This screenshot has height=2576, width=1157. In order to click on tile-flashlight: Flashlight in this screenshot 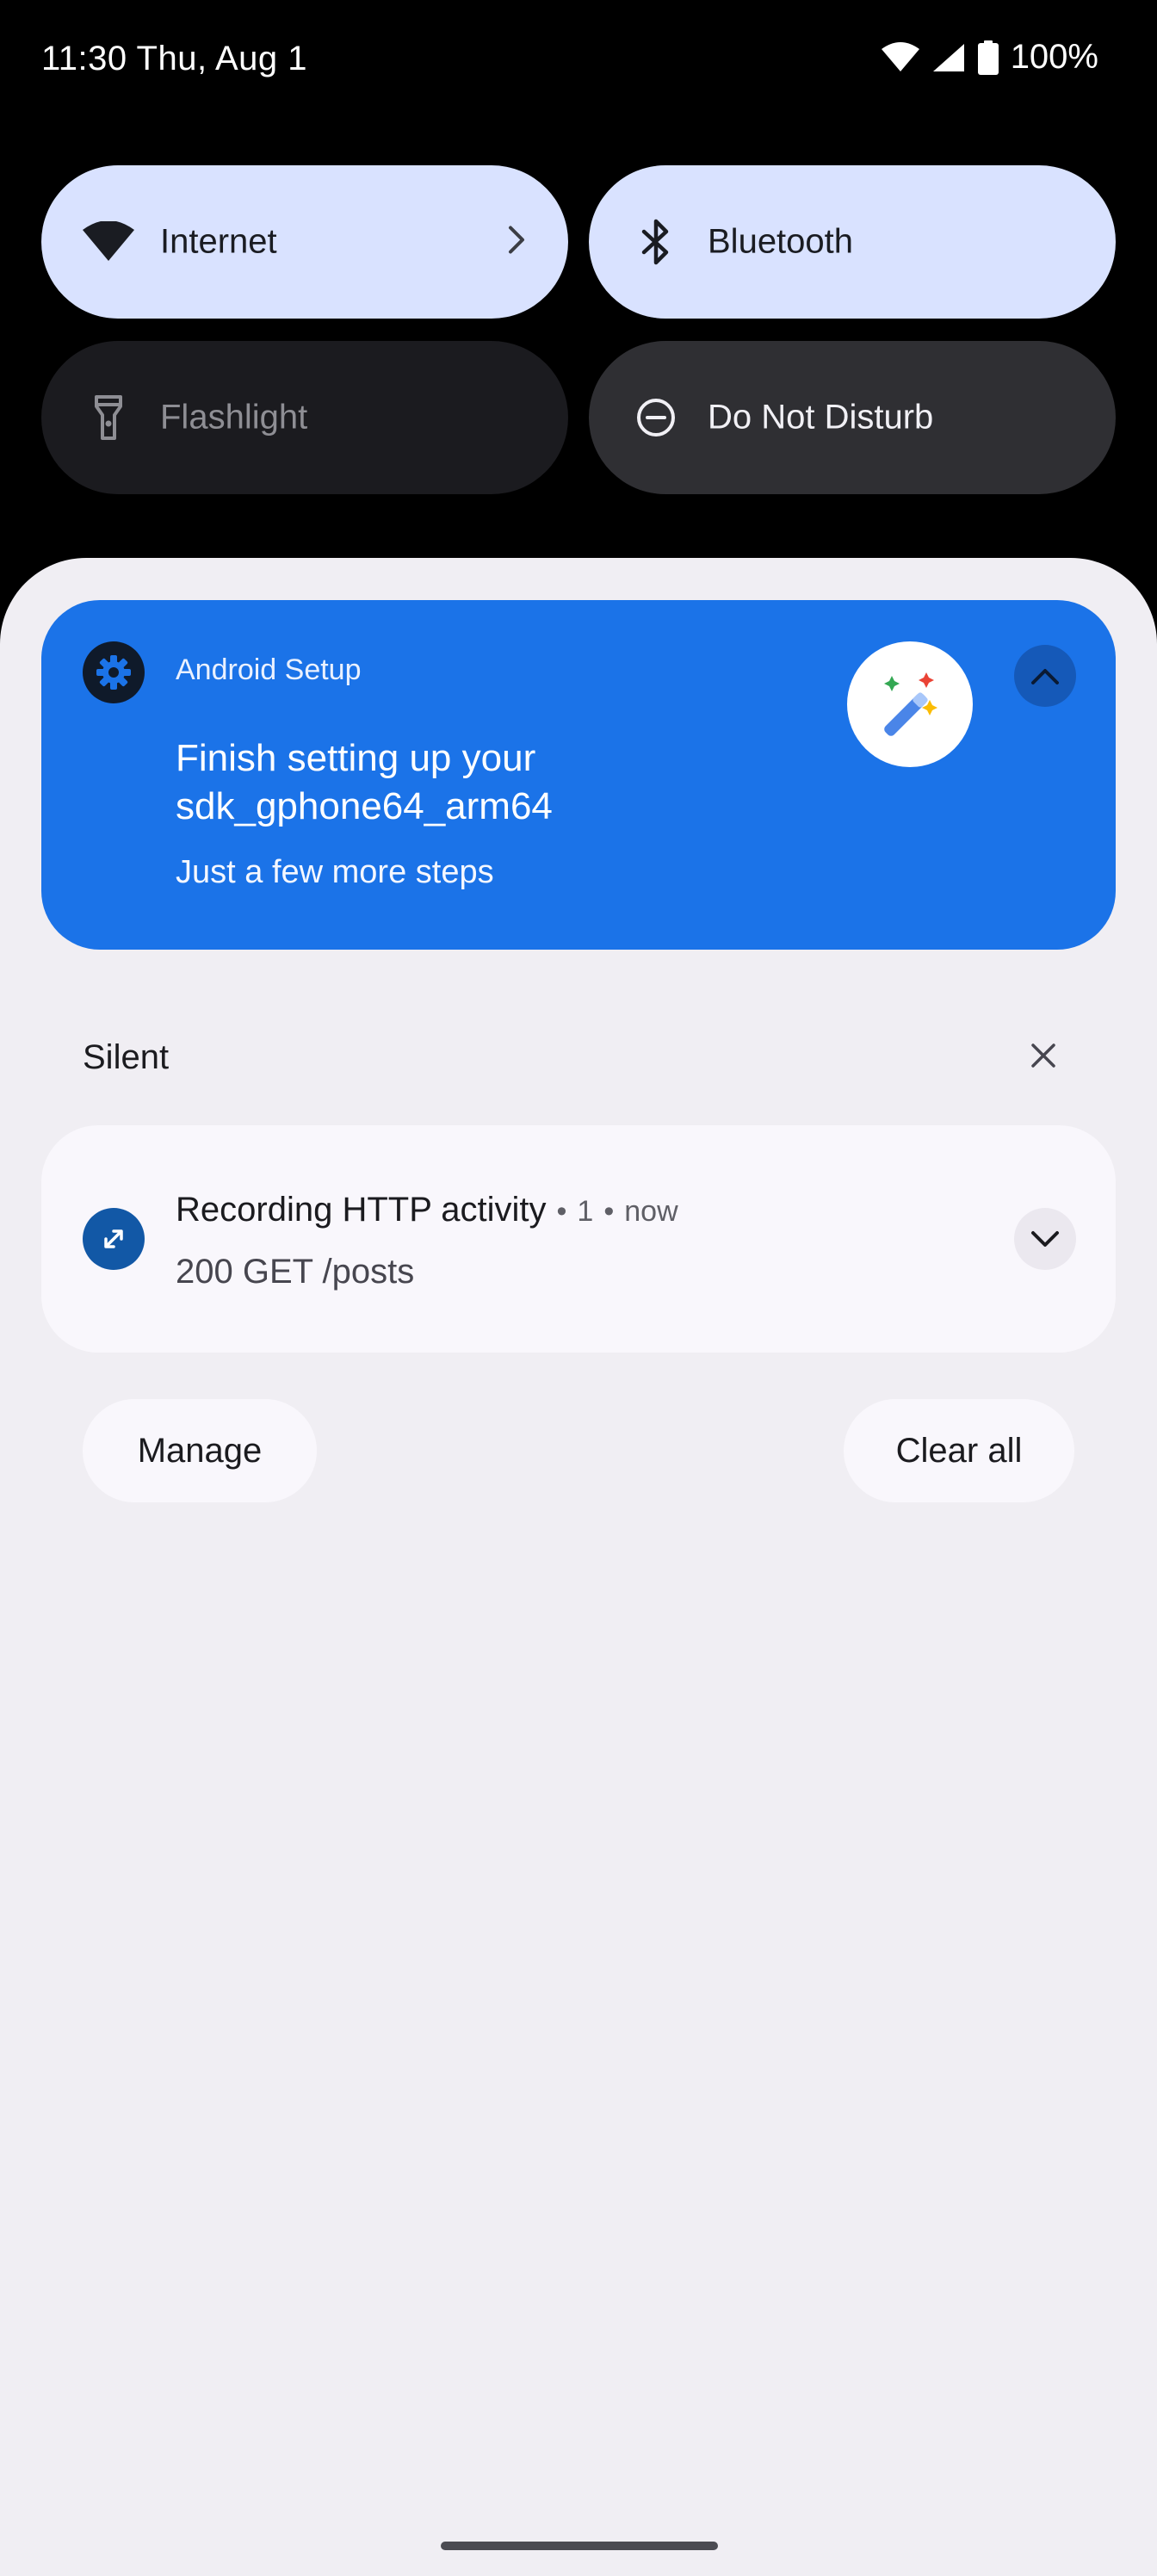, I will do `click(305, 418)`.